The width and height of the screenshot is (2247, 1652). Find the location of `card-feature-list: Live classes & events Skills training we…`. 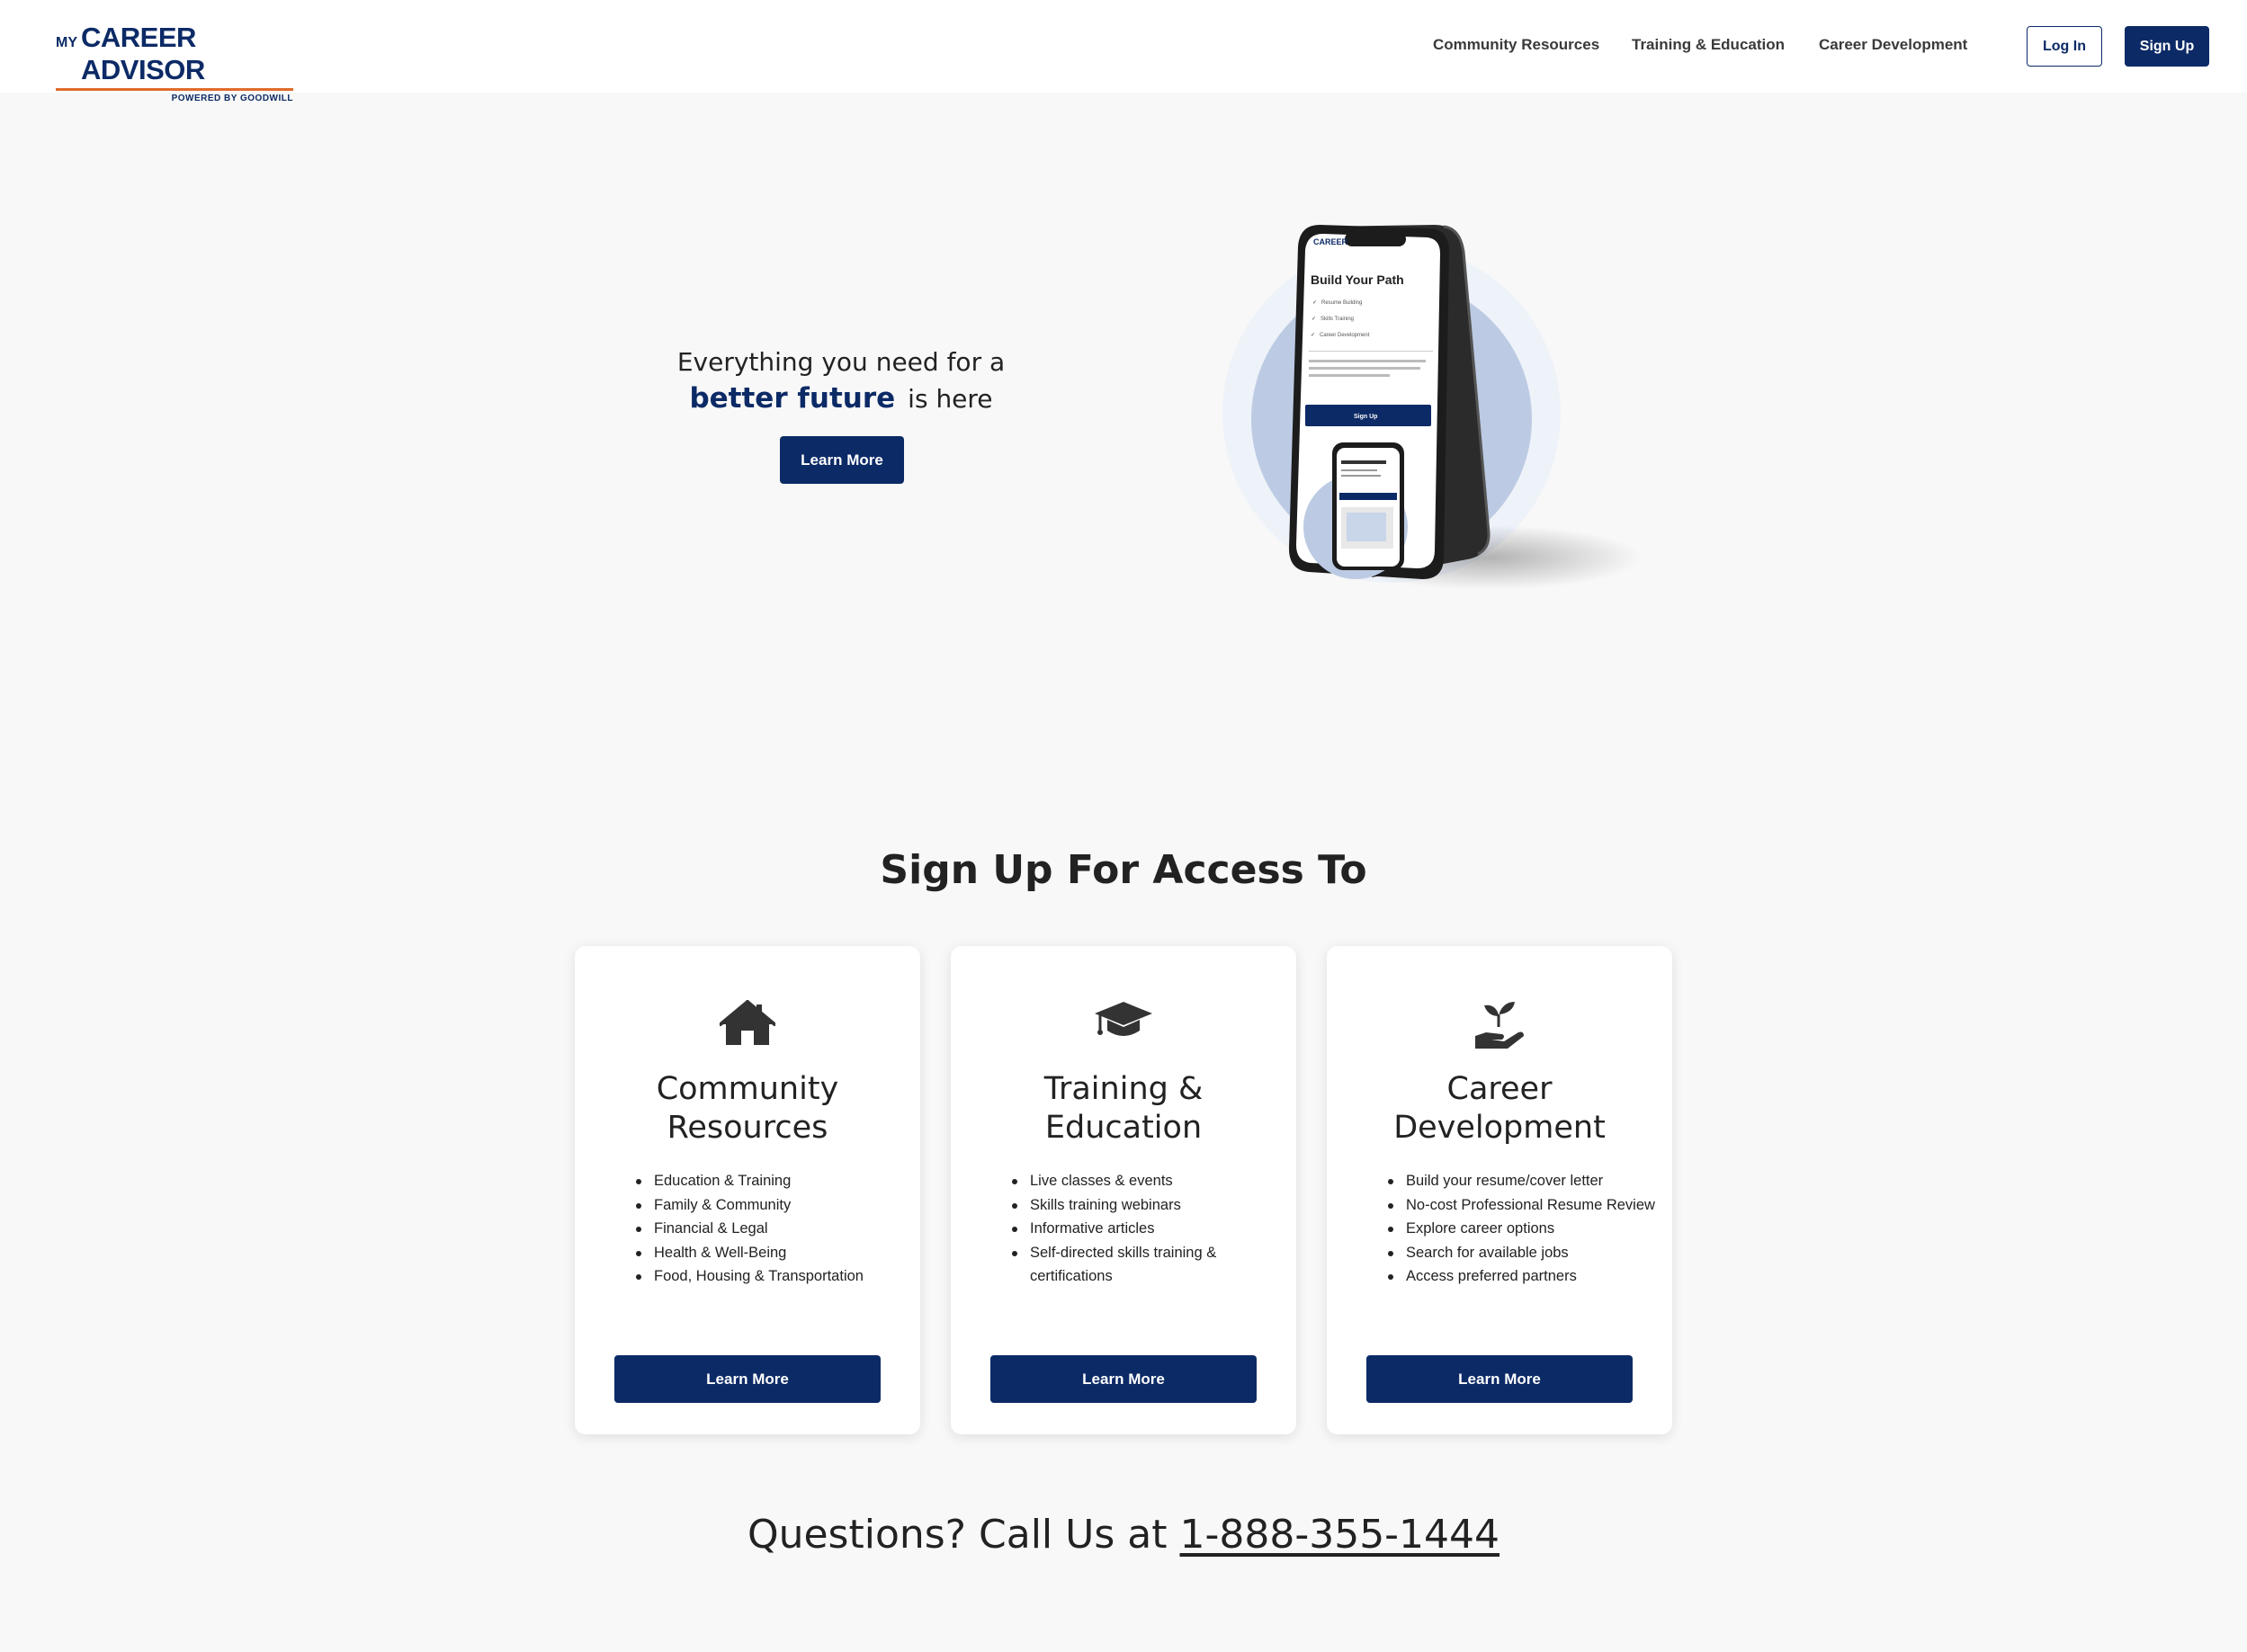

card-feature-list: Live classes & events Skills training we… is located at coordinates (1147, 1229).